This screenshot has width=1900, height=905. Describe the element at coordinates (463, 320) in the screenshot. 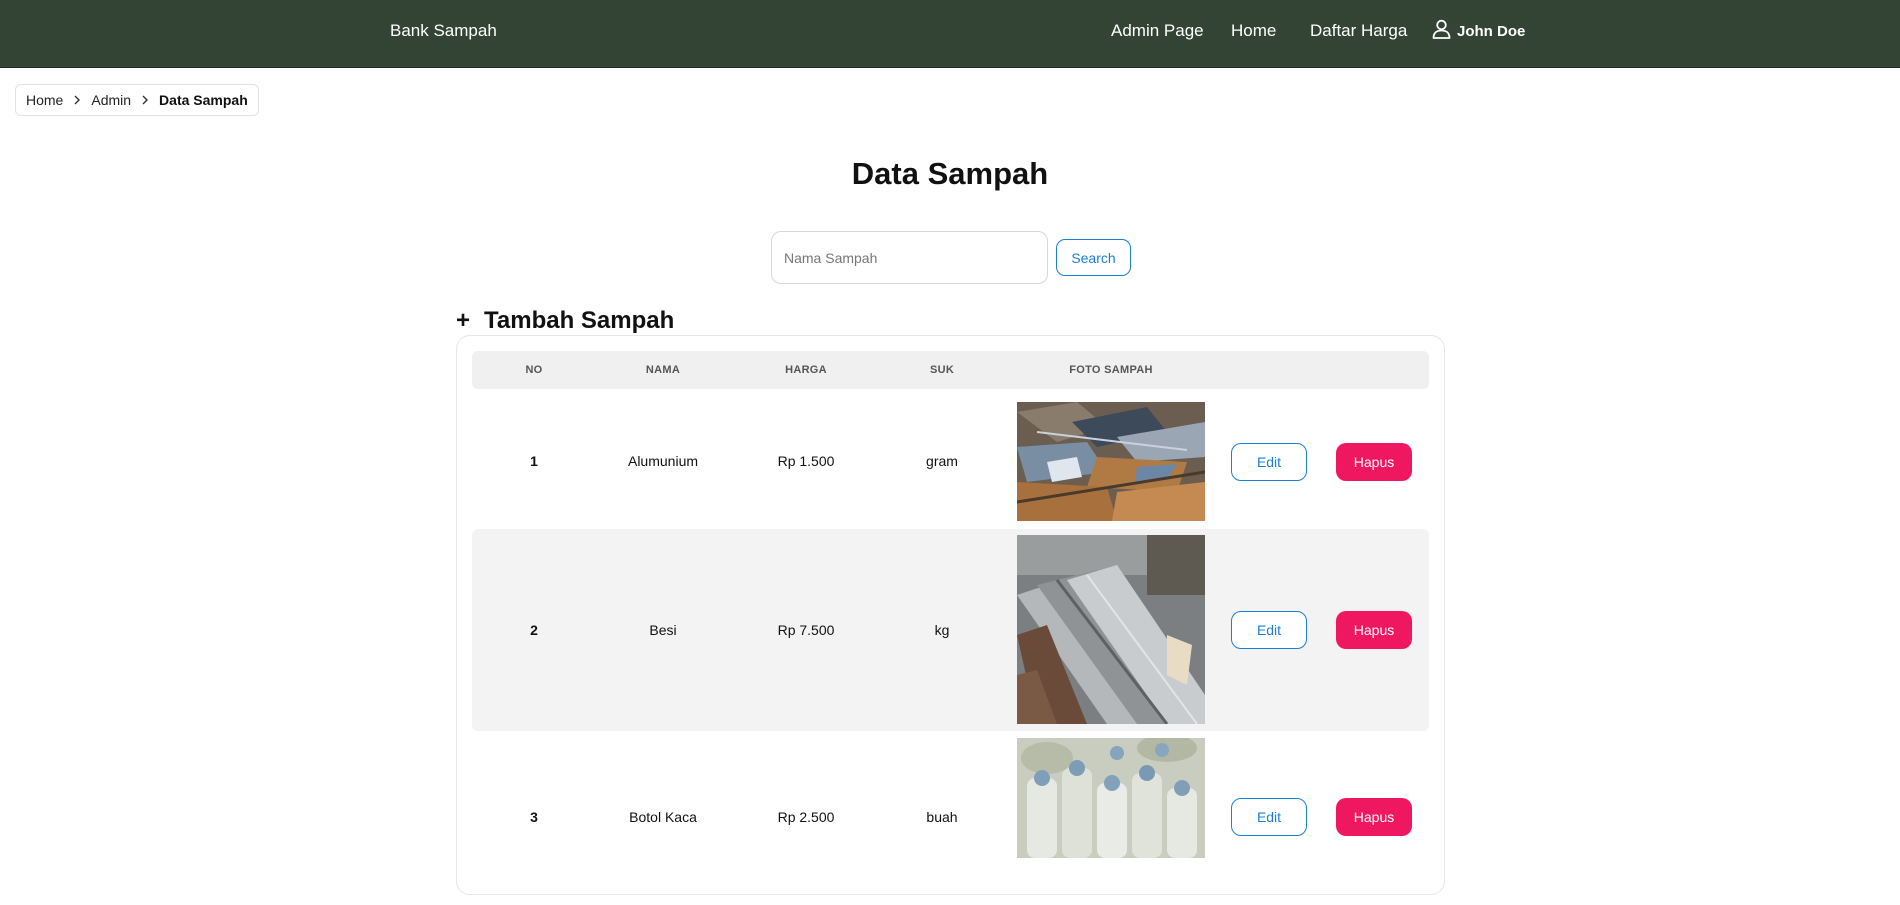

I see `plus-icon: +` at that location.